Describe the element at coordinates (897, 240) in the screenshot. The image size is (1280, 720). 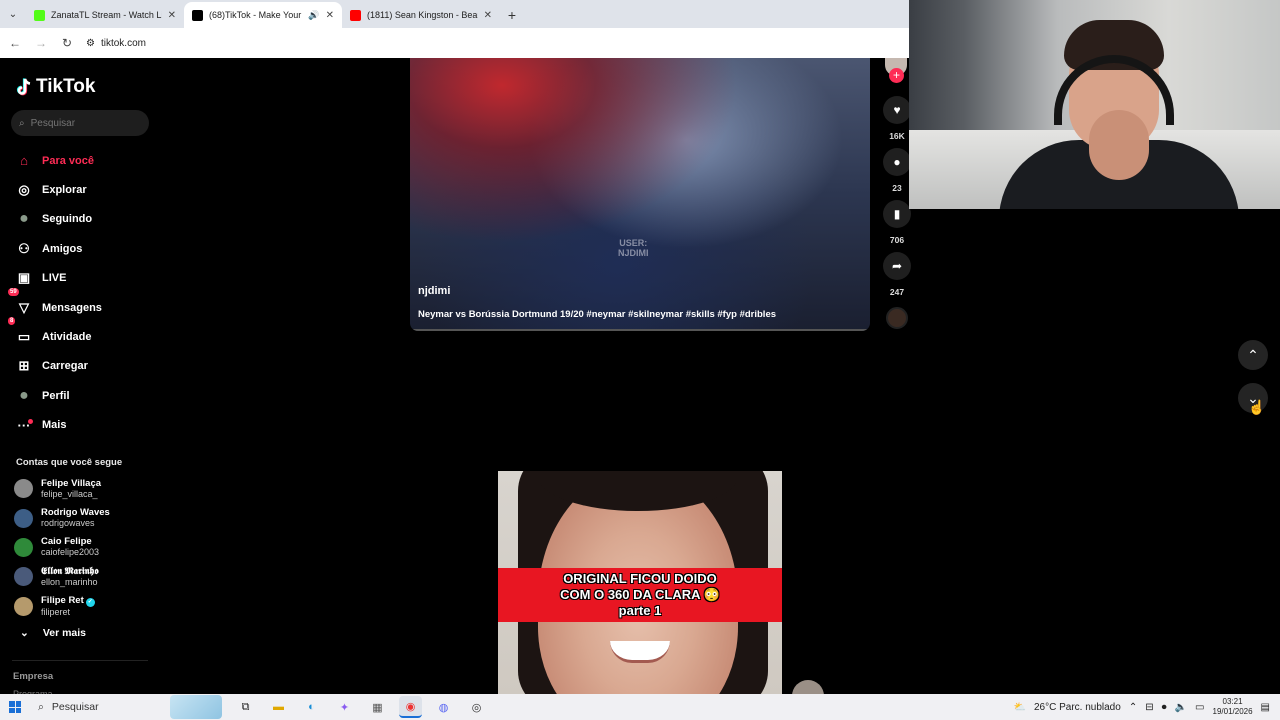
I see `save-count: 706` at that location.